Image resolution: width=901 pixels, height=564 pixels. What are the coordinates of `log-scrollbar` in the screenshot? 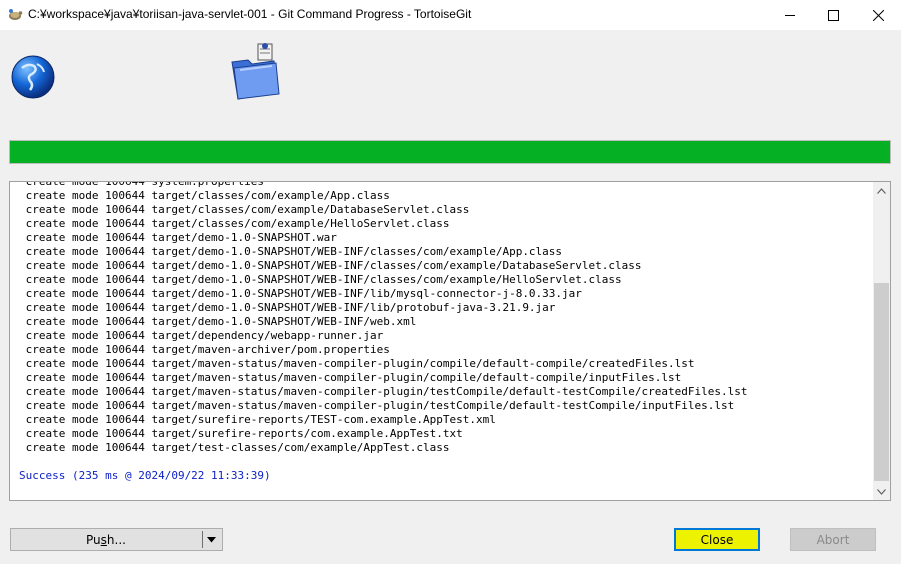 It's located at (881, 341).